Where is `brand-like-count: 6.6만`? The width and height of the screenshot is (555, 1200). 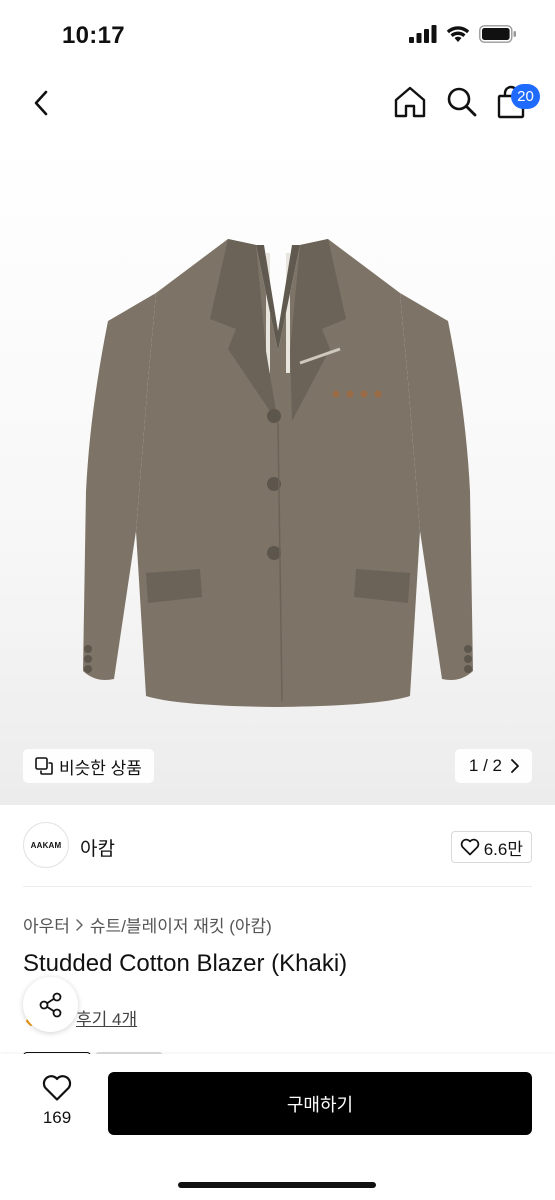
brand-like-count: 6.6만 is located at coordinates (503, 849).